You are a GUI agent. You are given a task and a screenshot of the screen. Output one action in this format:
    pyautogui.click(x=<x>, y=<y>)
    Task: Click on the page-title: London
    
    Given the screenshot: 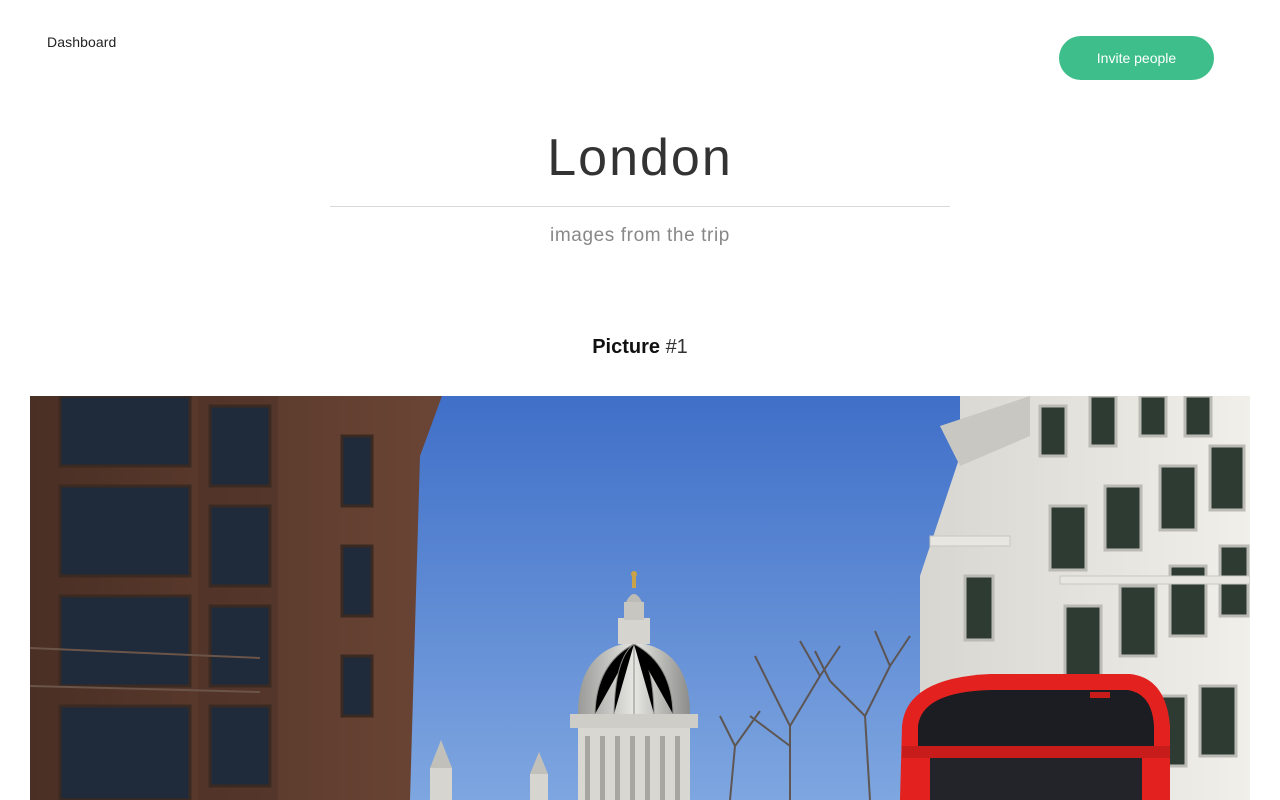 What is the action you would take?
    pyautogui.click(x=640, y=158)
    